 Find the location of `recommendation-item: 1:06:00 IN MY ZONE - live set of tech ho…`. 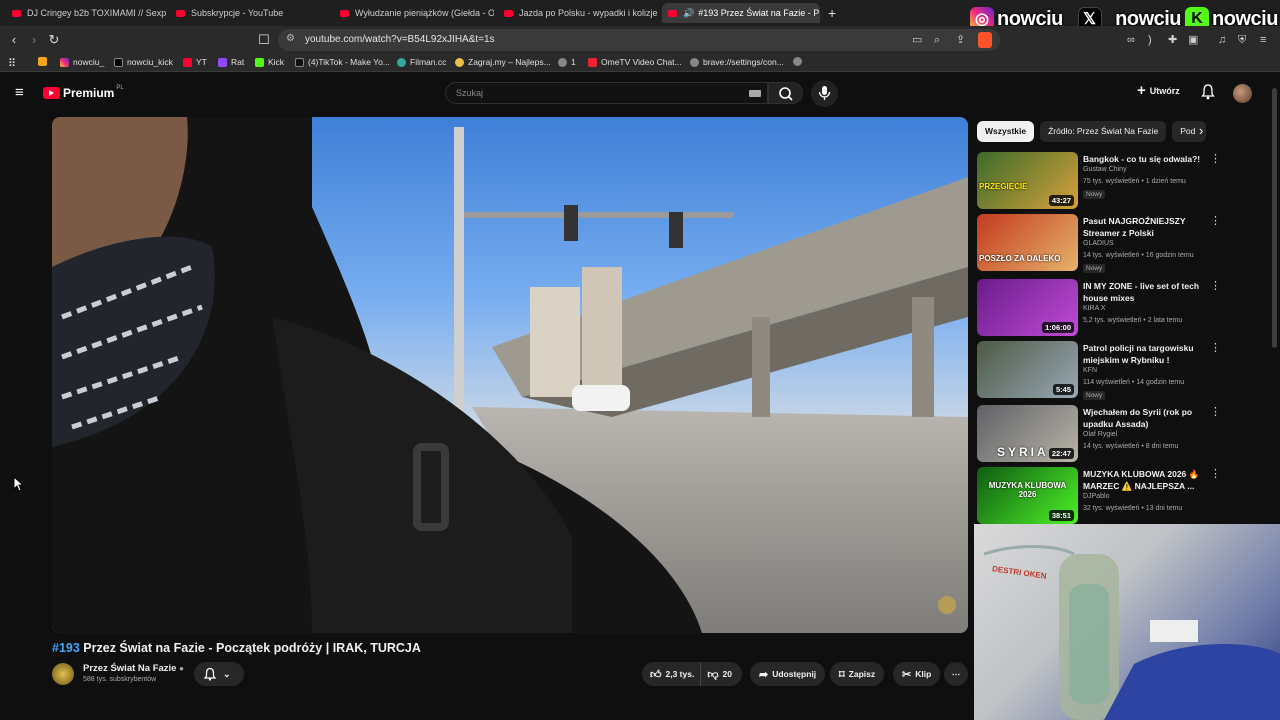

recommendation-item: 1:06:00 IN MY ZONE - live set of tech ho… is located at coordinates (1099, 309).